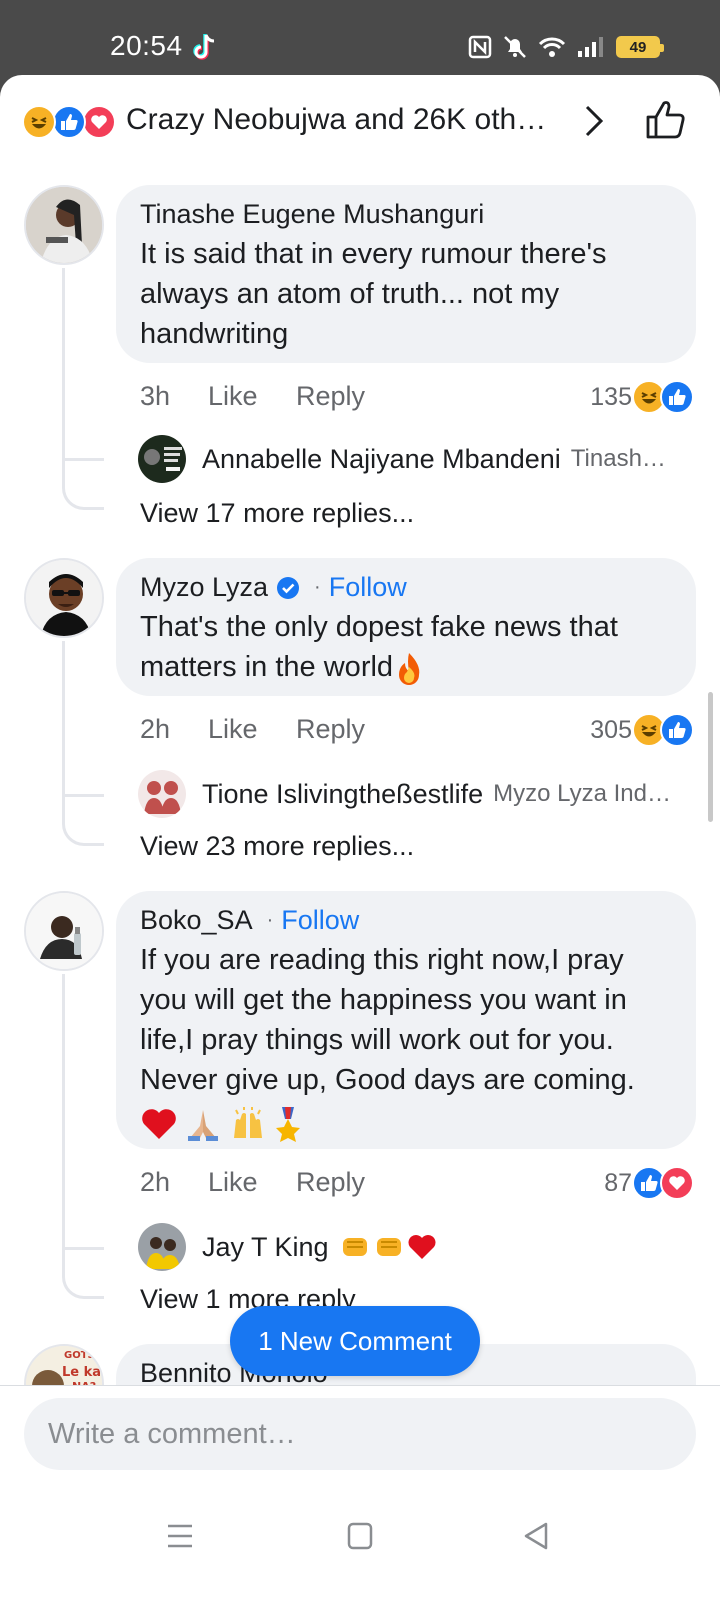 The image size is (720, 1600). Describe the element at coordinates (196, 920) in the screenshot. I see `comment-author: Boko_SA` at that location.